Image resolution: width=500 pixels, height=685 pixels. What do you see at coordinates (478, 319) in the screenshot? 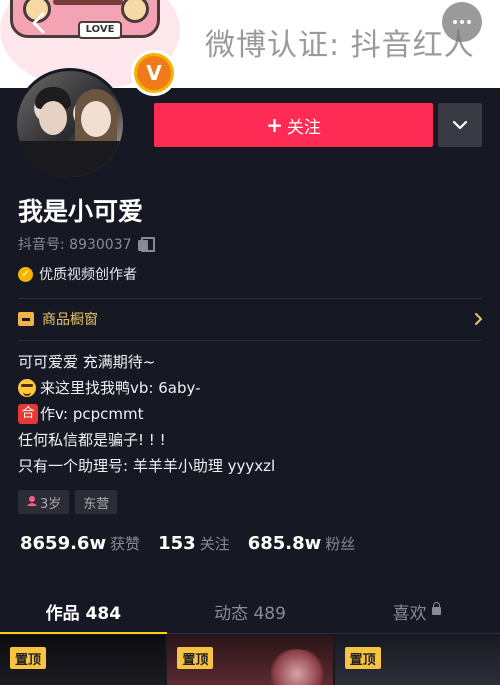
I see `chevron-right-icon` at bounding box center [478, 319].